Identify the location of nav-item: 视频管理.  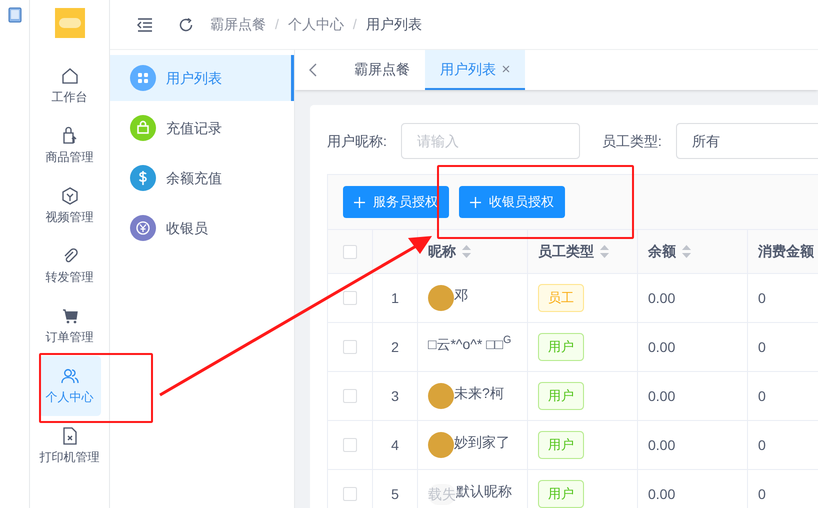
(69, 206).